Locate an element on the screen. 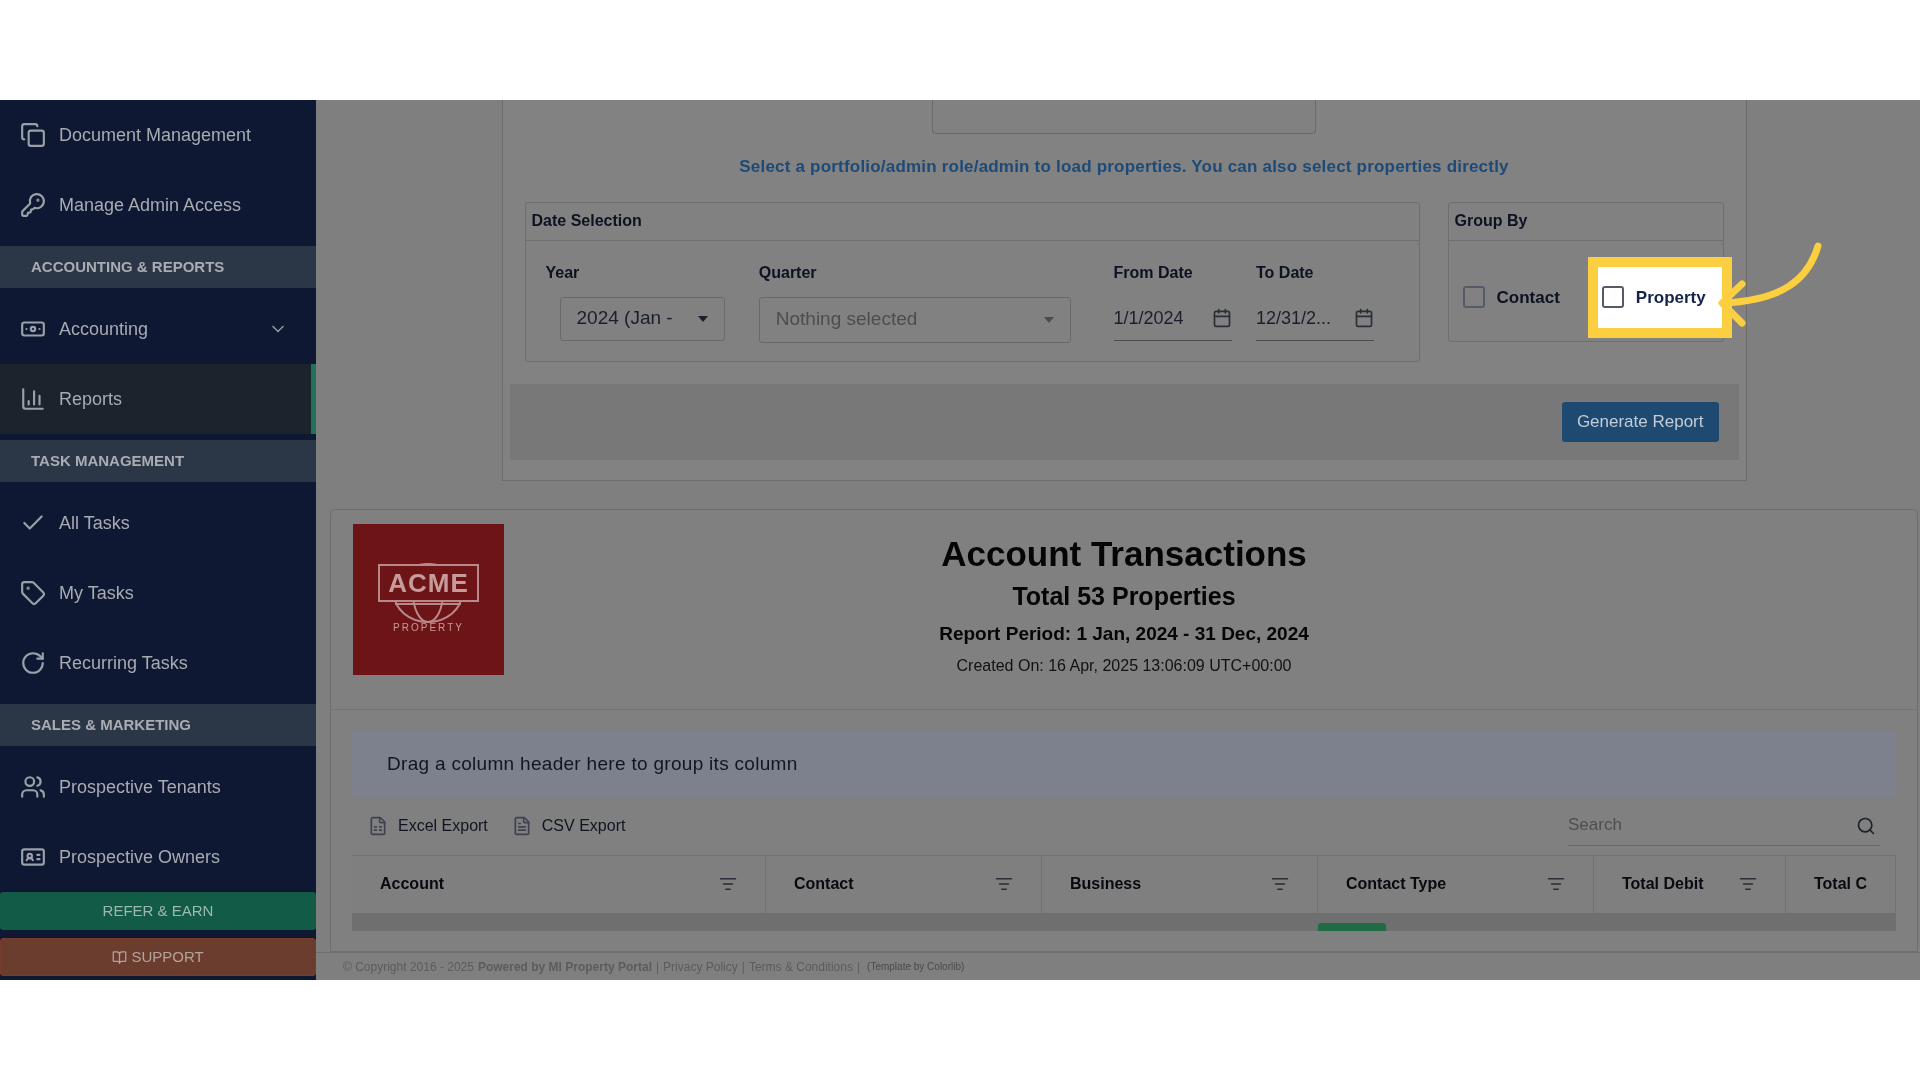 Image resolution: width=1920 pixels, height=1080 pixels. sidebar-item: Accounting is located at coordinates (158, 329).